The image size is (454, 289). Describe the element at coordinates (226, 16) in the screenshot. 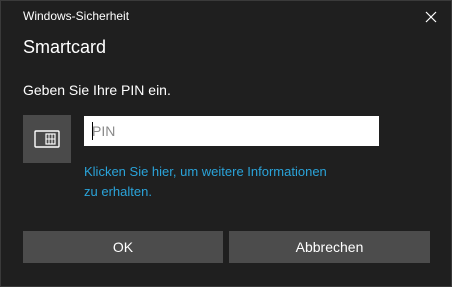

I see `title-bar: Windows-Sicherheit` at that location.